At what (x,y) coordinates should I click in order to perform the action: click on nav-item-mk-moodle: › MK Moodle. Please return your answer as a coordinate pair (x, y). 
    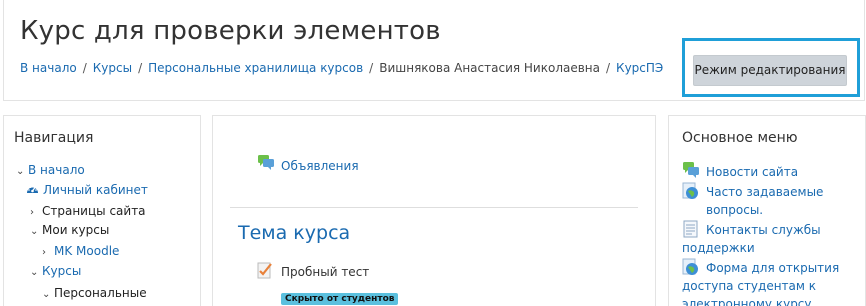
    Looking at the image, I should click on (80, 251).